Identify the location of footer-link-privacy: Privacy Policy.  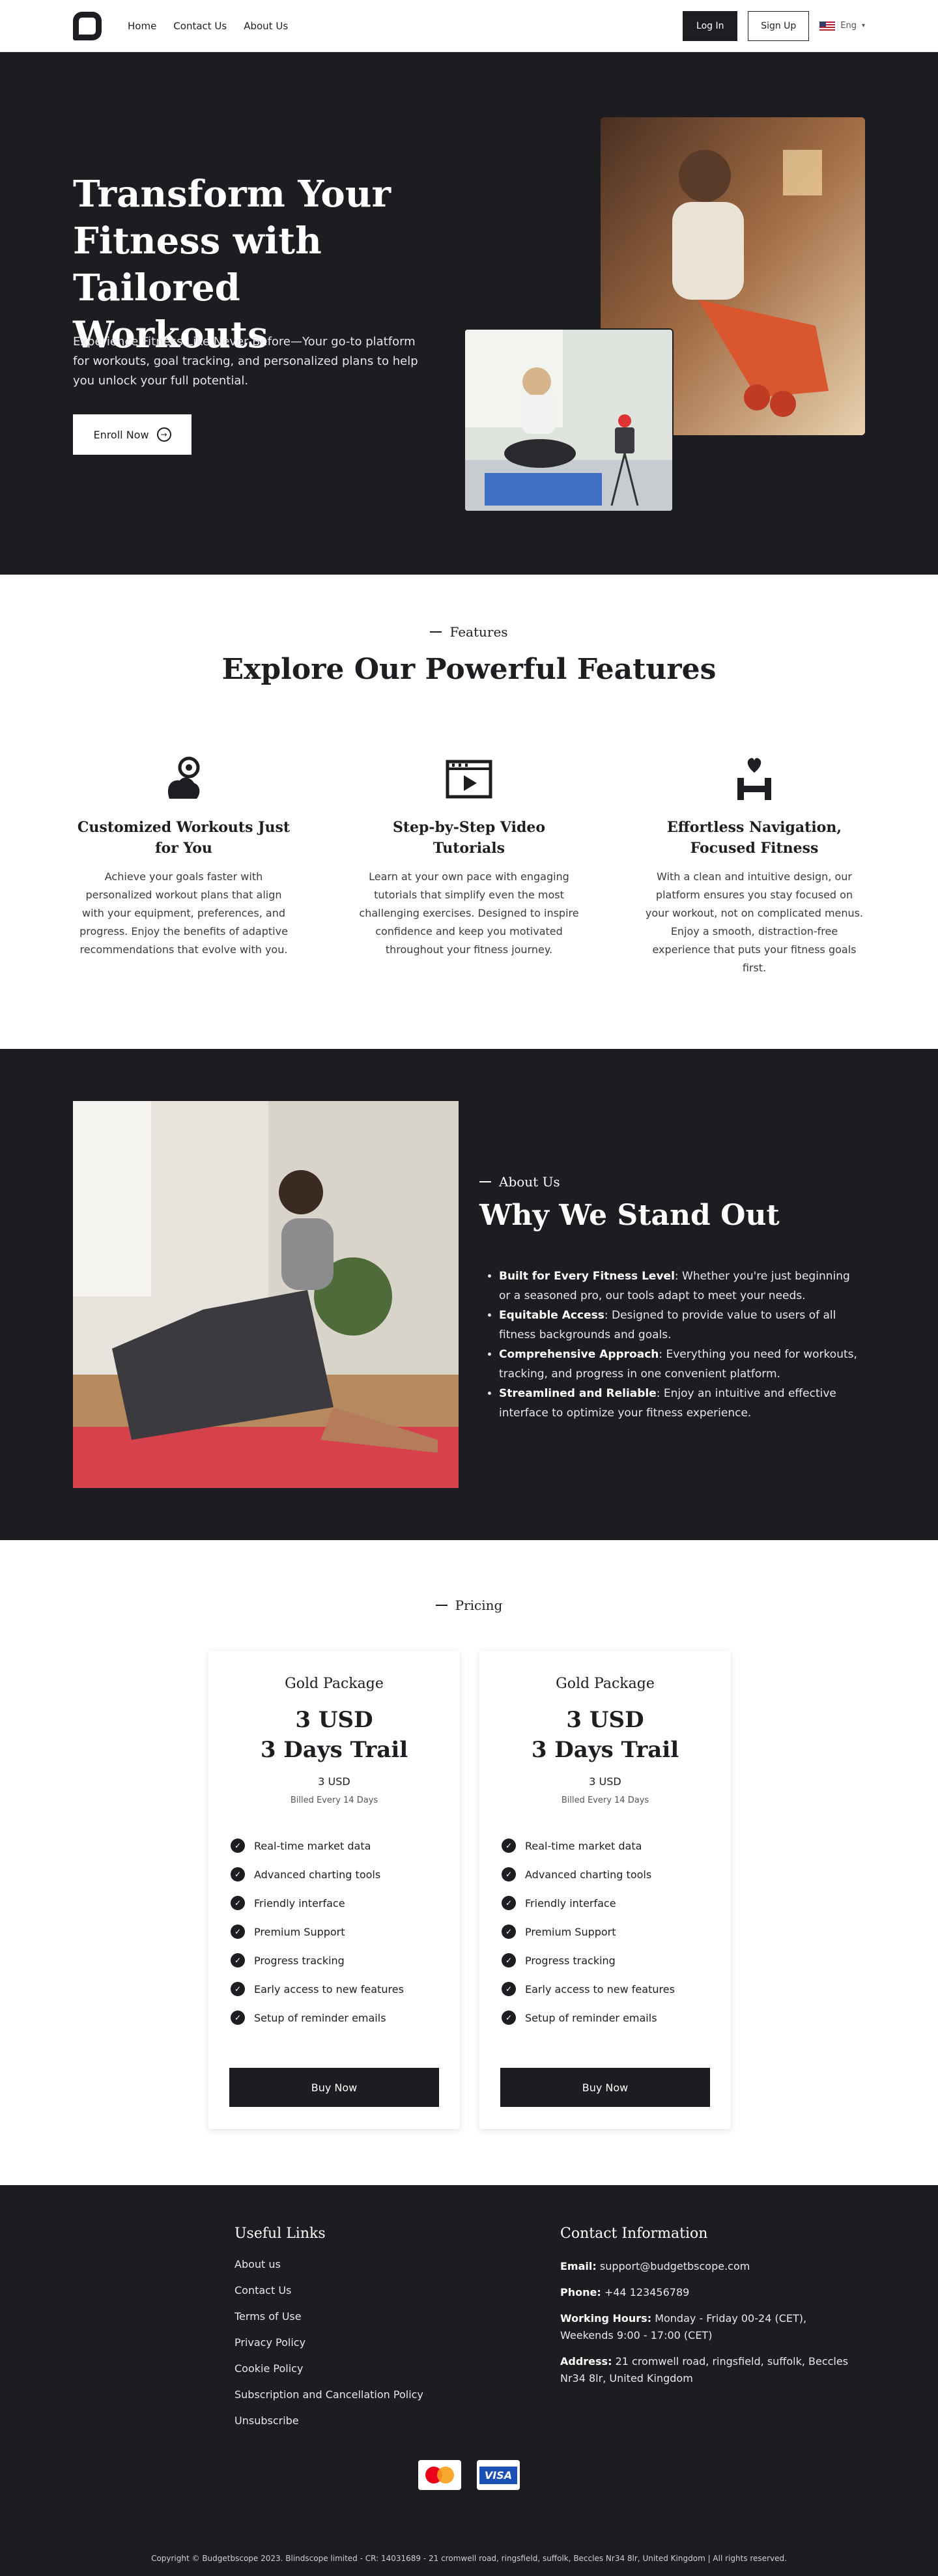
(329, 2349).